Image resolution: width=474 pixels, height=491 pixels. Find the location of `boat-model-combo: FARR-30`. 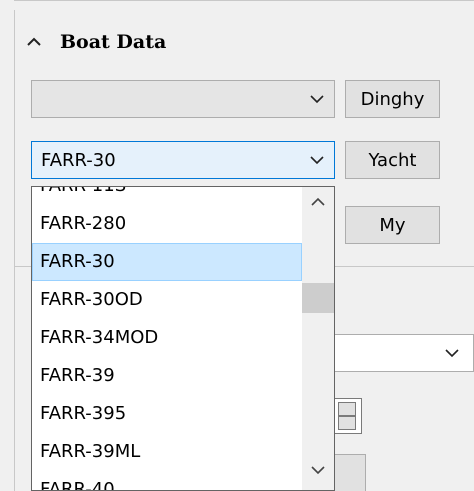

boat-model-combo: FARR-30 is located at coordinates (183, 160).